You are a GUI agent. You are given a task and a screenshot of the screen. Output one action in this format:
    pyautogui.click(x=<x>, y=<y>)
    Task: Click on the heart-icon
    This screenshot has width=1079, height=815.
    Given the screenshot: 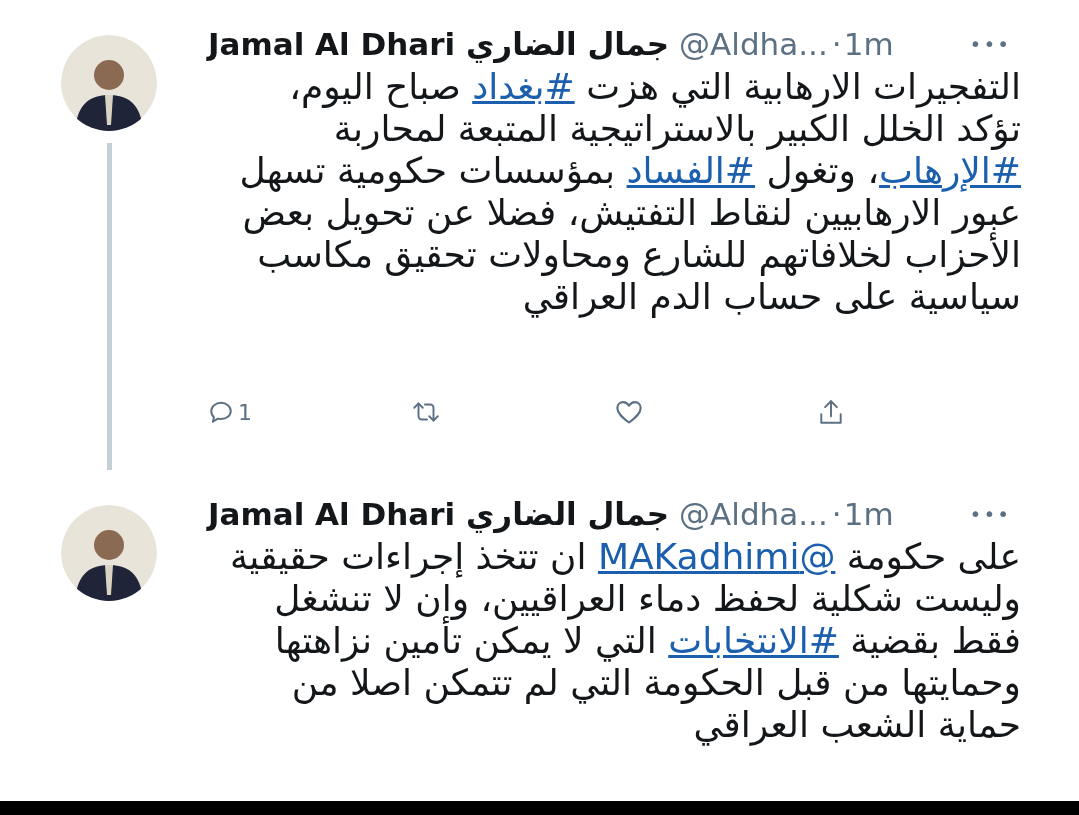 What is the action you would take?
    pyautogui.click(x=628, y=412)
    